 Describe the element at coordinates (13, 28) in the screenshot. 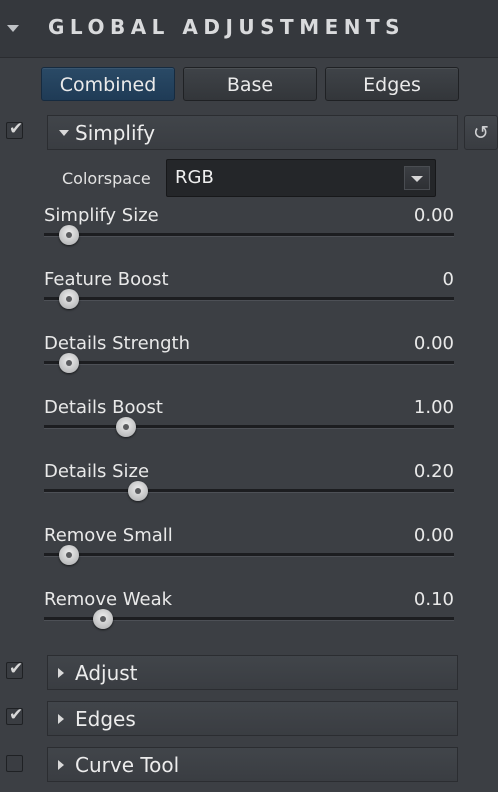

I see `collapse-arrow-icon` at that location.